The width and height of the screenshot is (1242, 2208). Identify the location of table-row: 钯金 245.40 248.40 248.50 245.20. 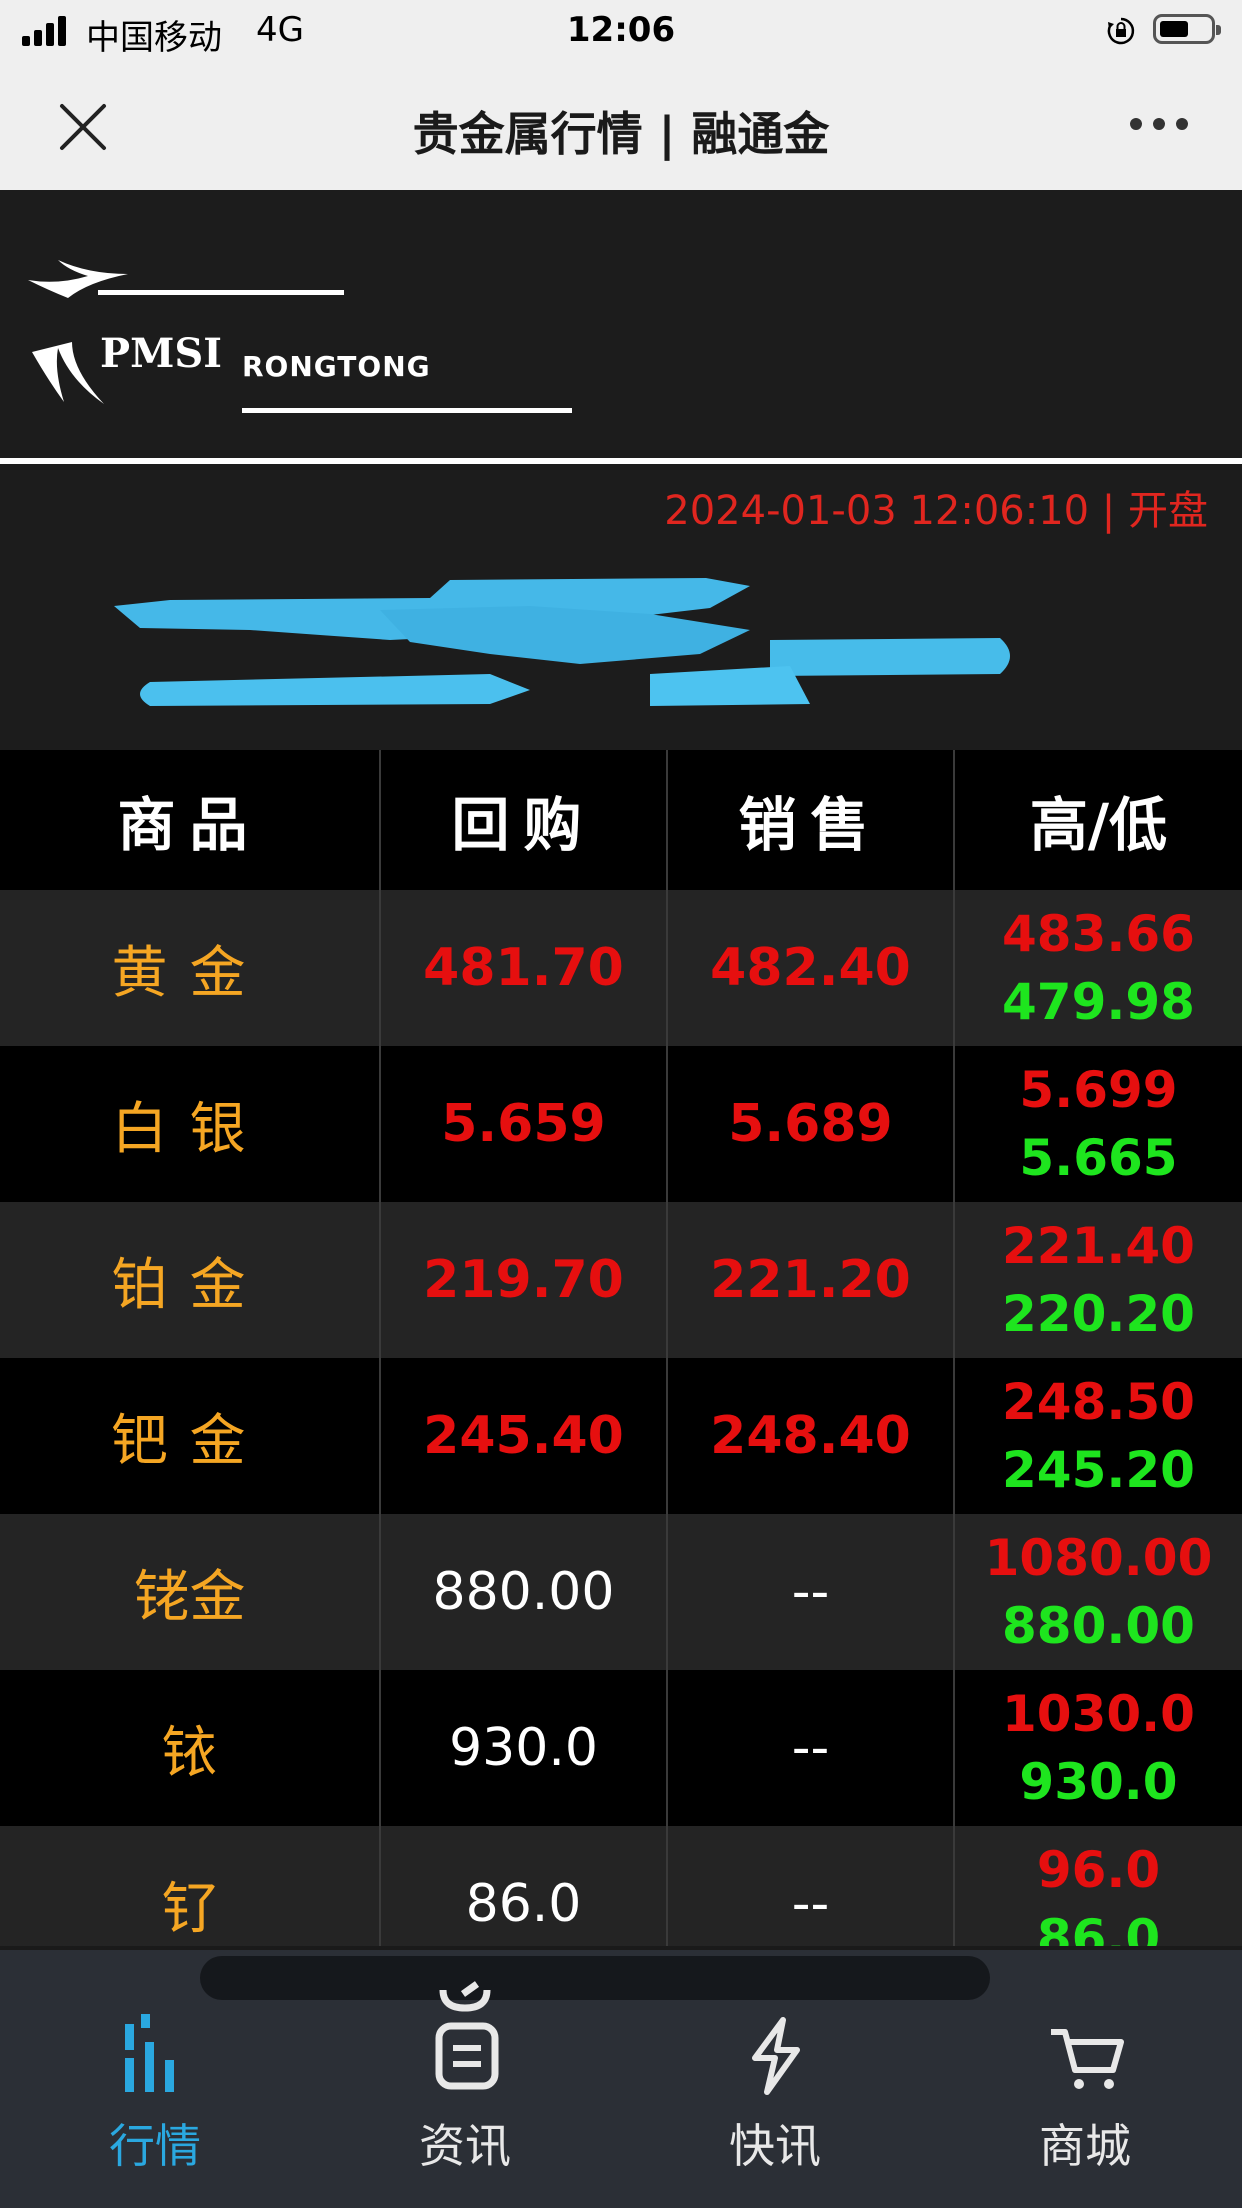
(621, 1436).